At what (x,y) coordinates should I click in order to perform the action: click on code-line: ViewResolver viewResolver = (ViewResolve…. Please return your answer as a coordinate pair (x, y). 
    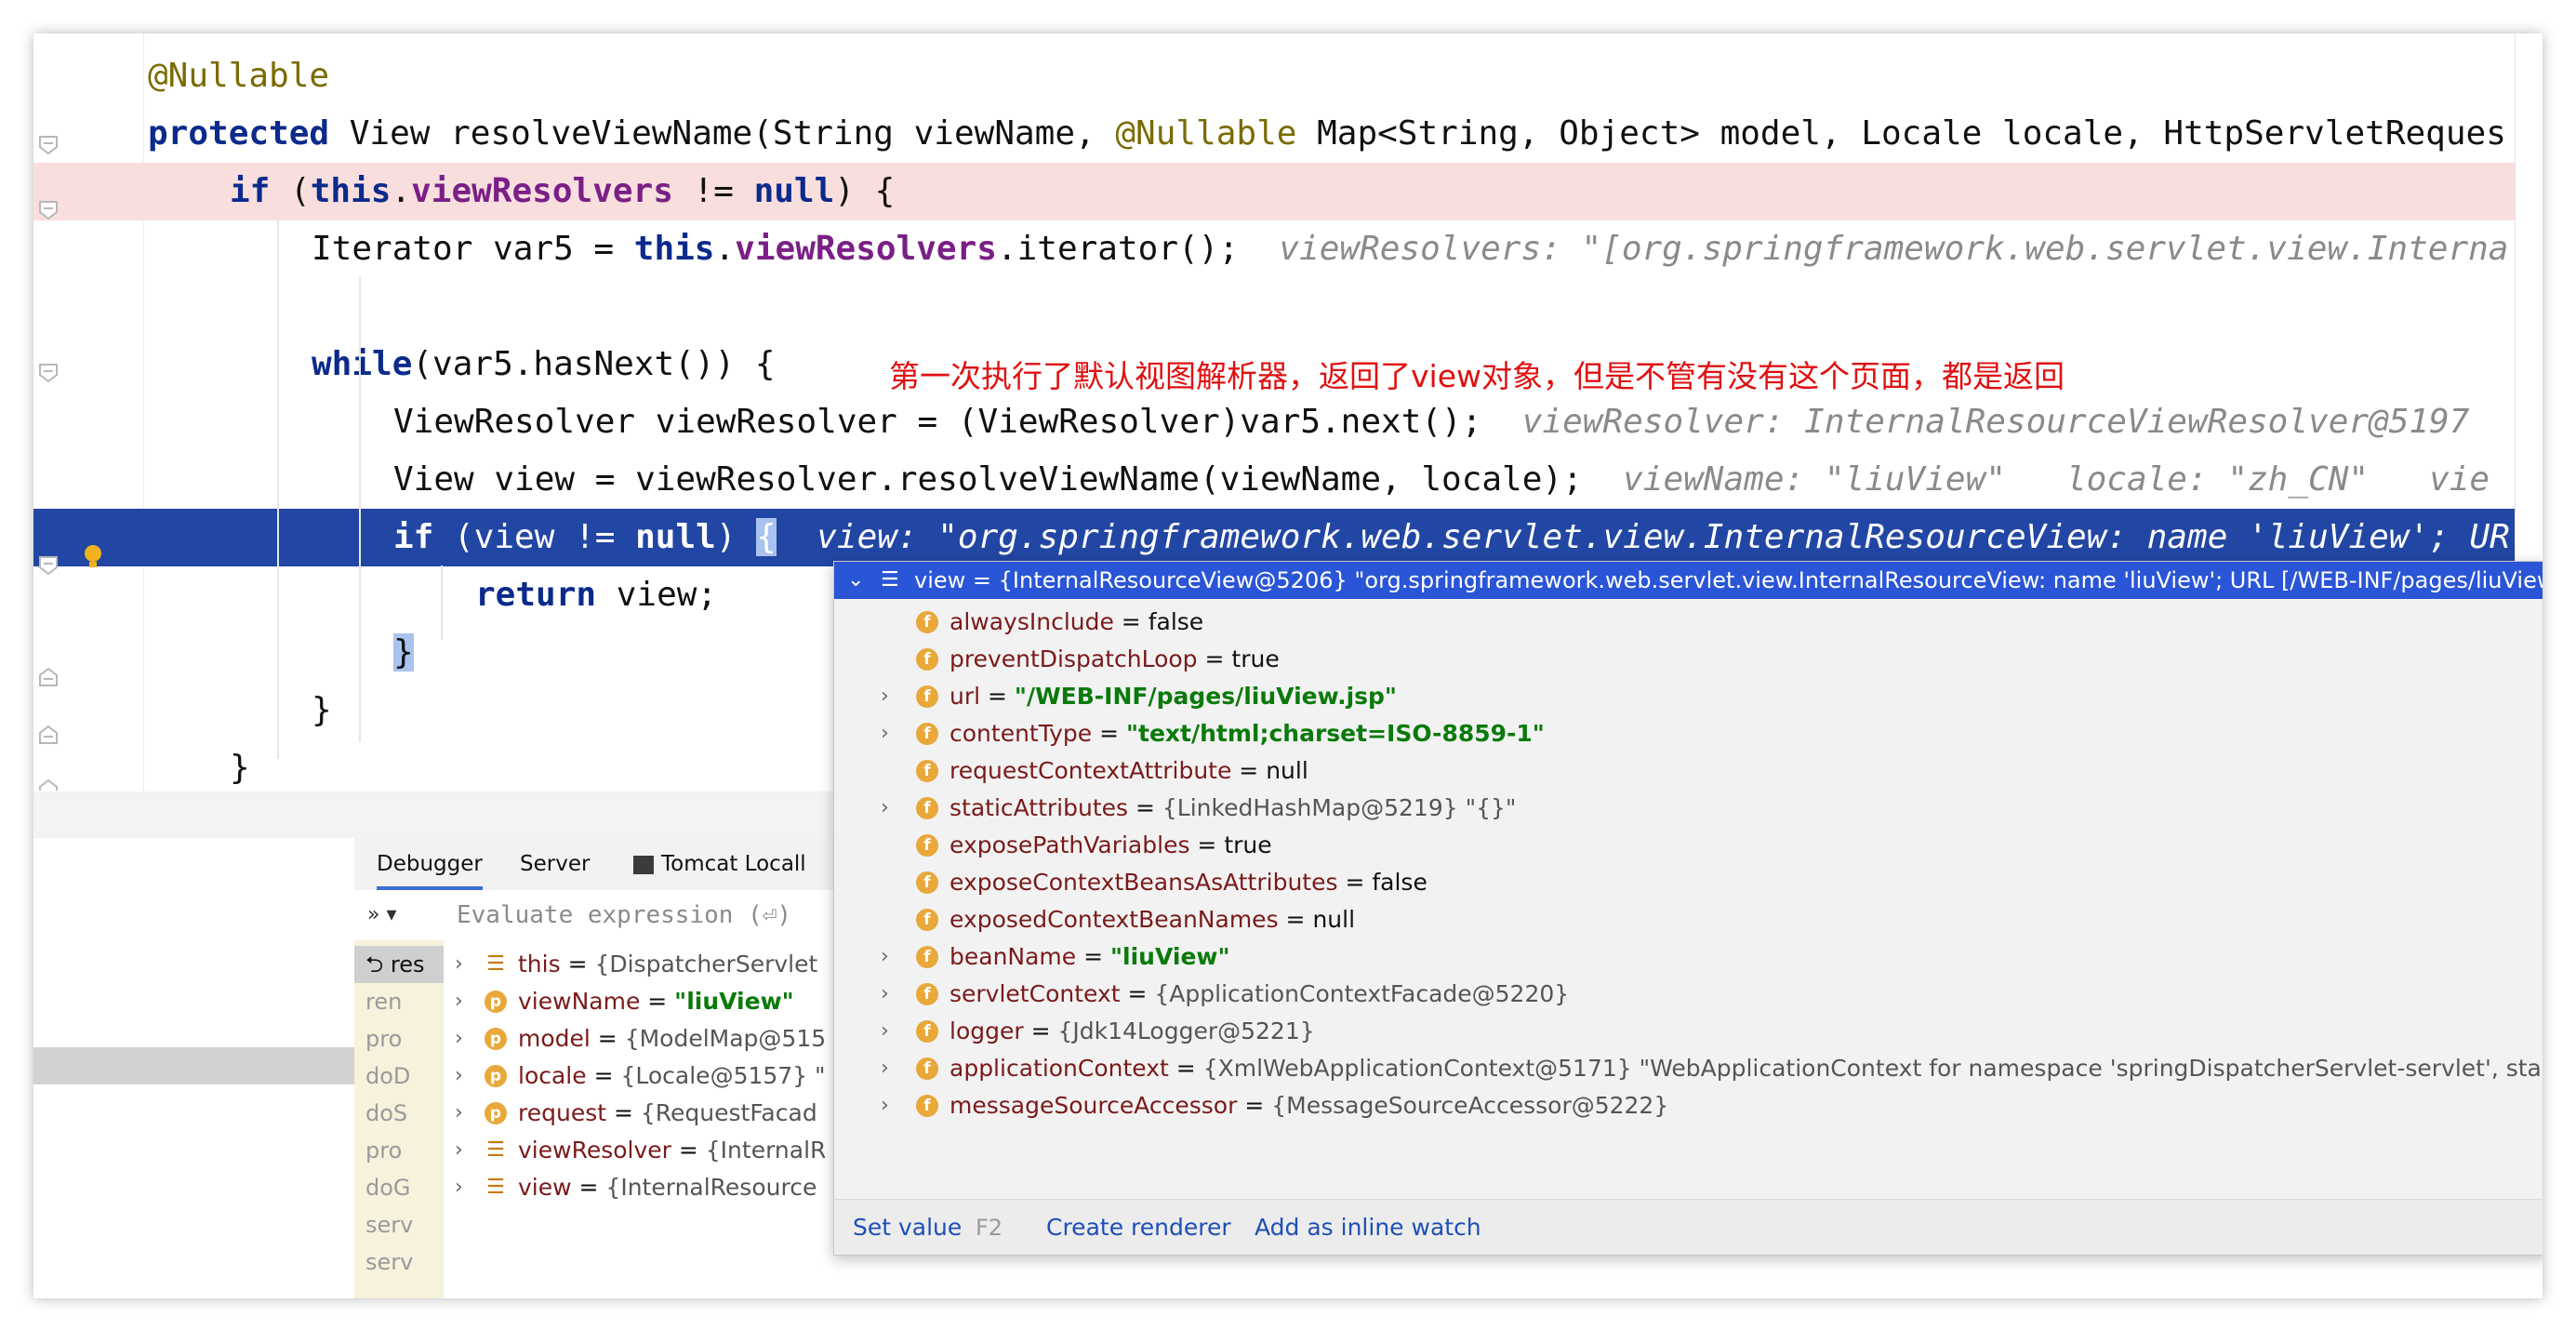
    Looking at the image, I should click on (1274, 422).